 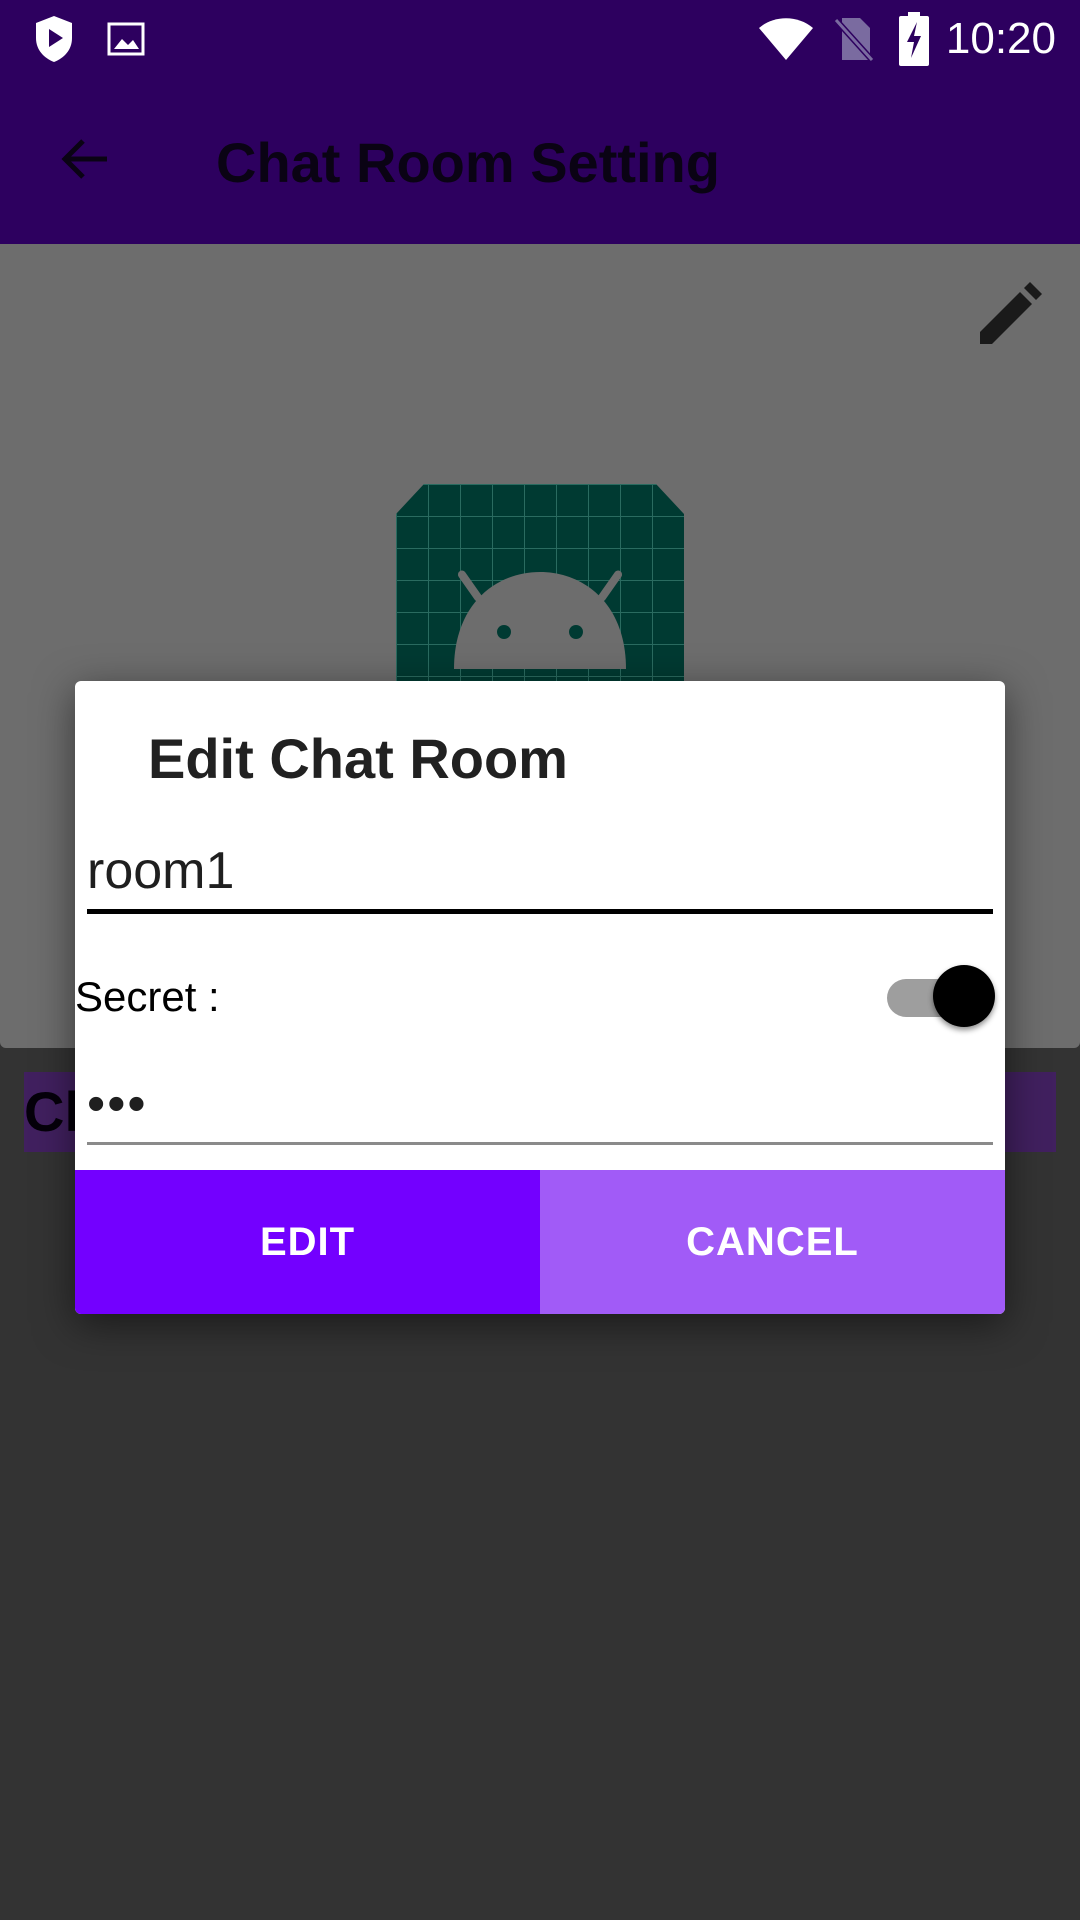 I want to click on room-name-field, so click(x=540, y=873).